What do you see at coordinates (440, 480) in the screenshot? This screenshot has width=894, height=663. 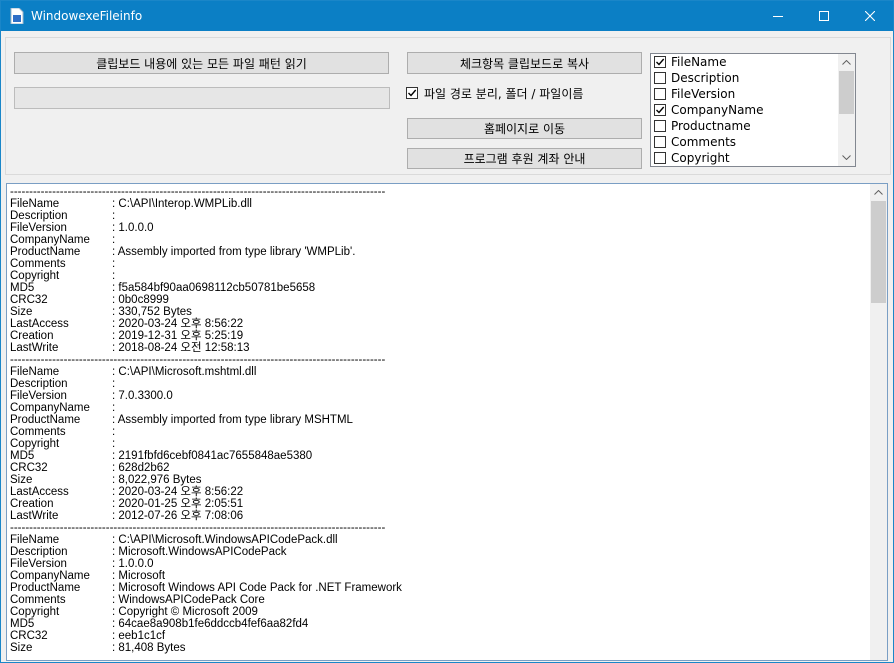 I see `info-row: Size : 8,022,976 Bytes` at bounding box center [440, 480].